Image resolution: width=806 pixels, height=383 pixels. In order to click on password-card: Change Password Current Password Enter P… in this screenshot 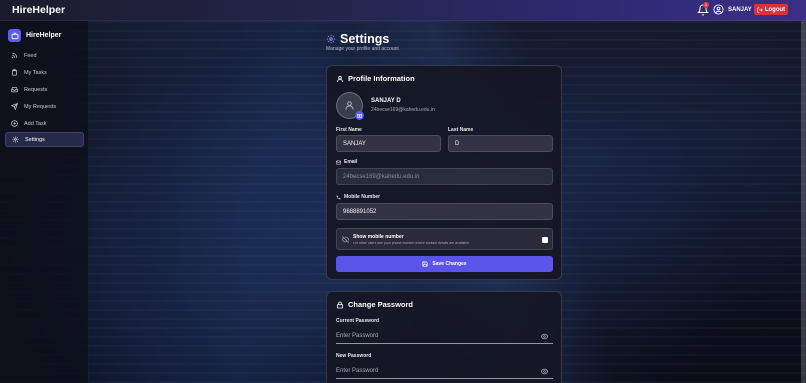, I will do `click(444, 337)`.